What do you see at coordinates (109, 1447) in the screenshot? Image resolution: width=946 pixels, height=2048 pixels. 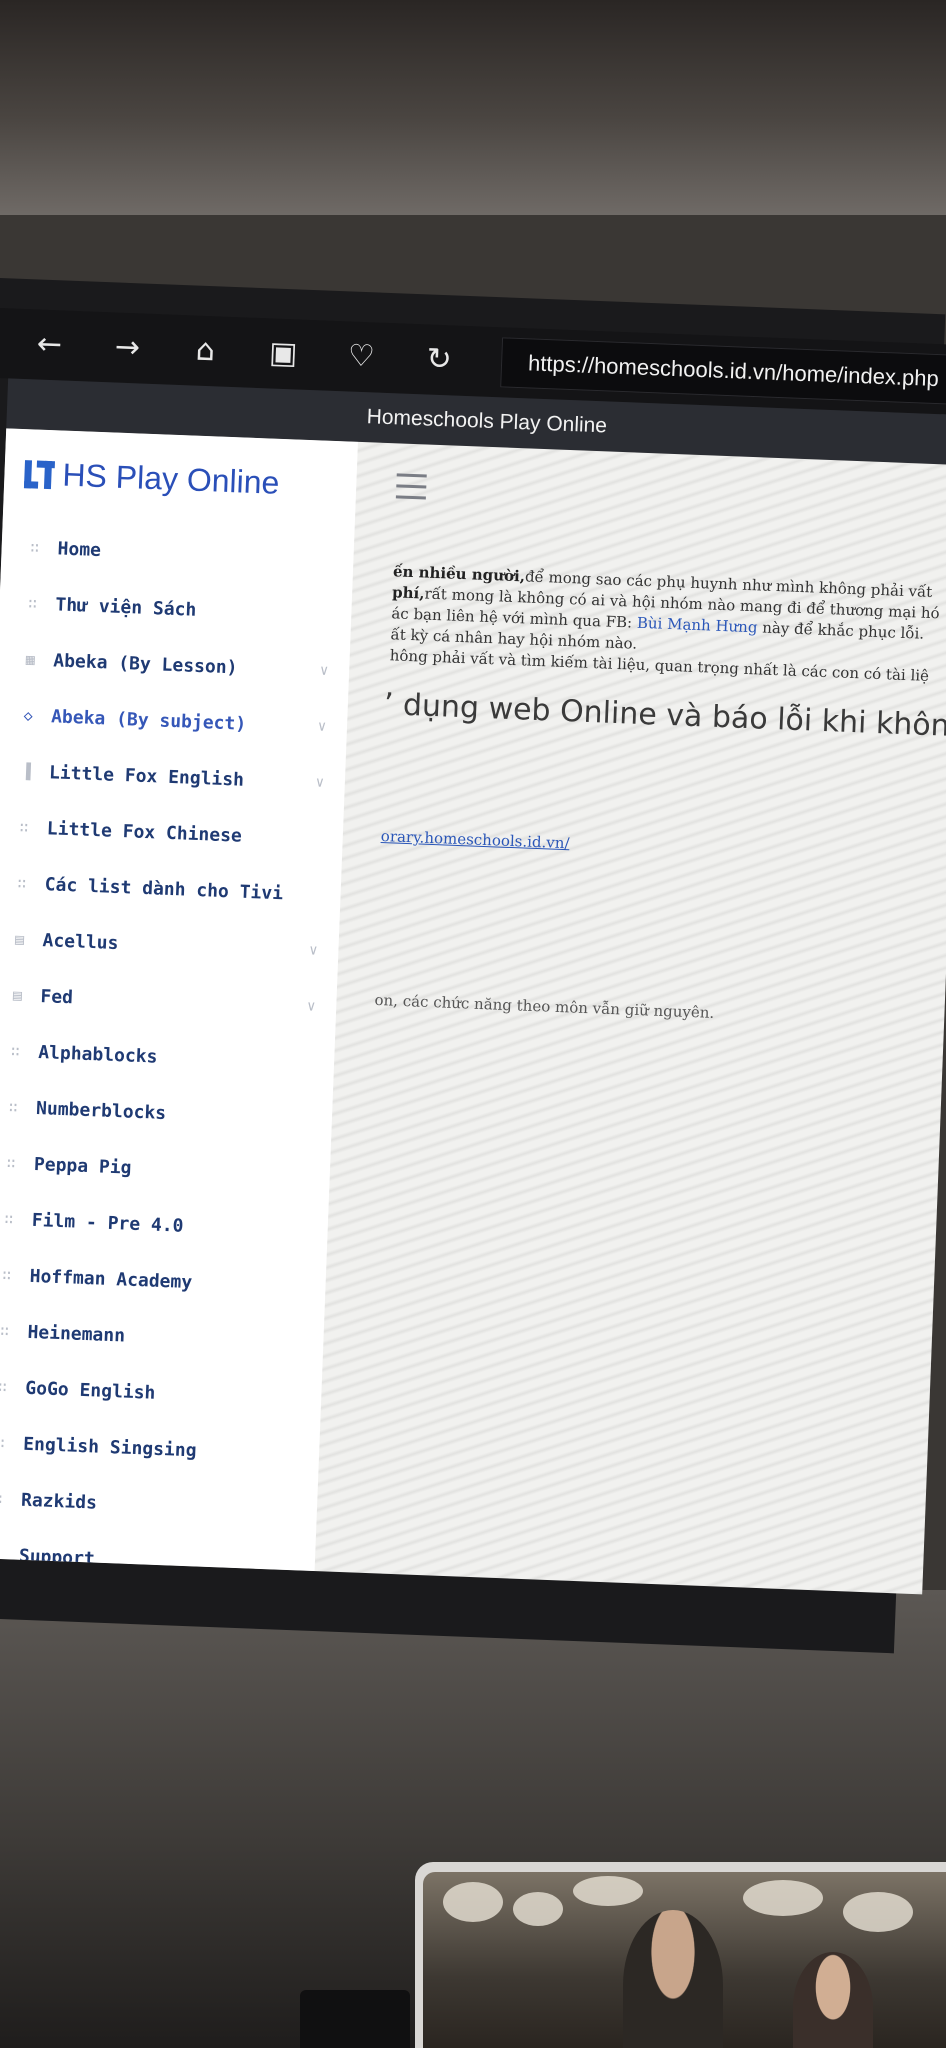 I see `sidebar-item-label: English Singsing` at bounding box center [109, 1447].